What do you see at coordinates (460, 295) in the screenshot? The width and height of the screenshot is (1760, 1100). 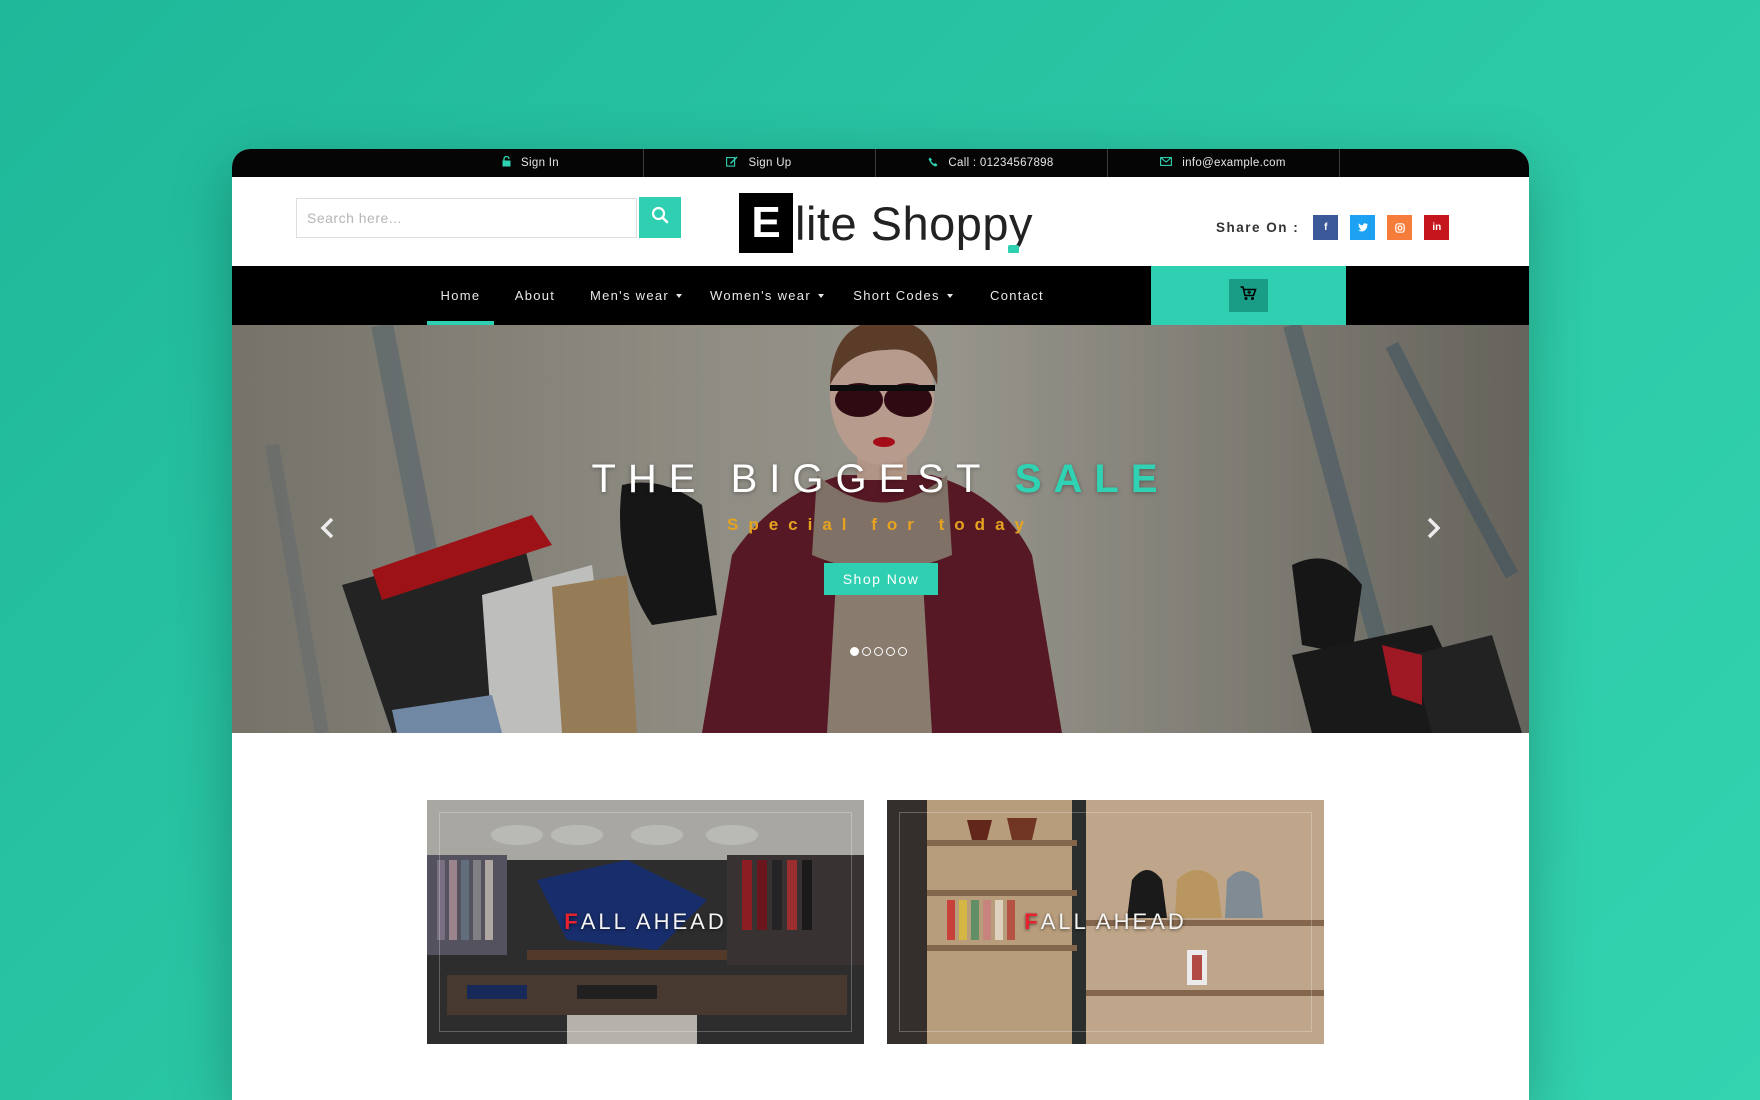 I see `nav-home: Home` at bounding box center [460, 295].